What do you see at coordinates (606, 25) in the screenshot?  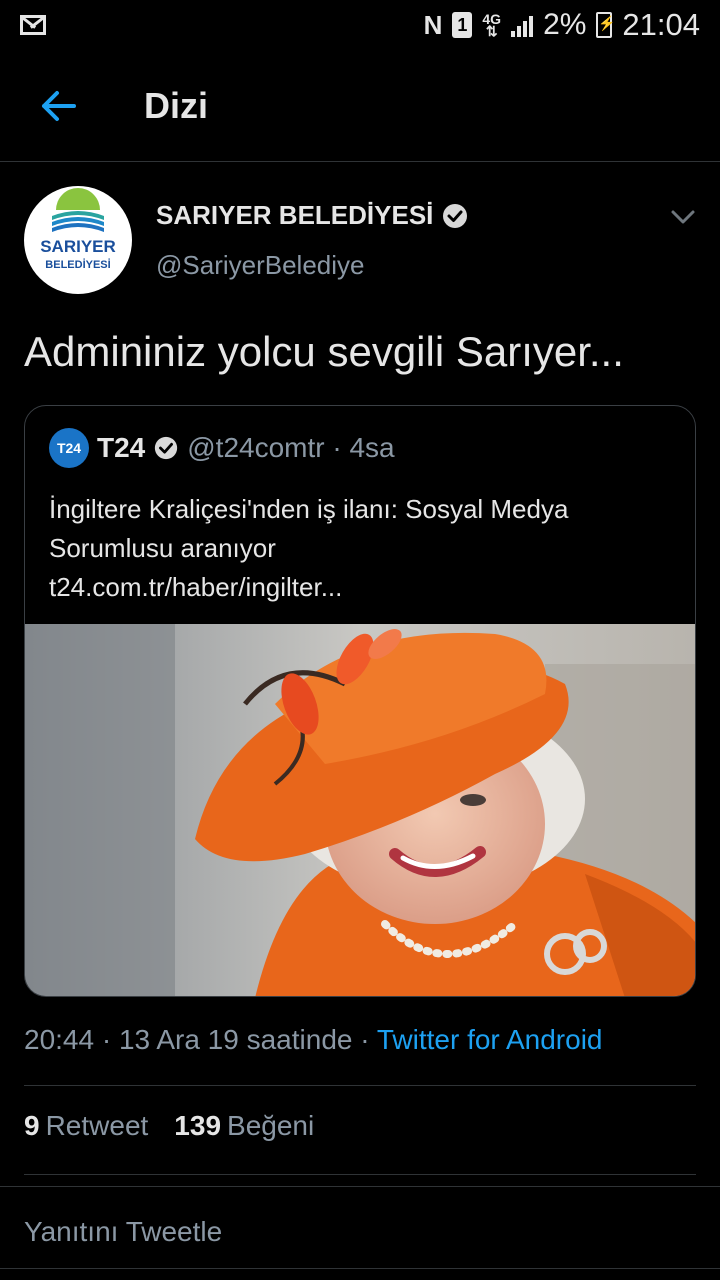 I see `battery-charging-icon` at bounding box center [606, 25].